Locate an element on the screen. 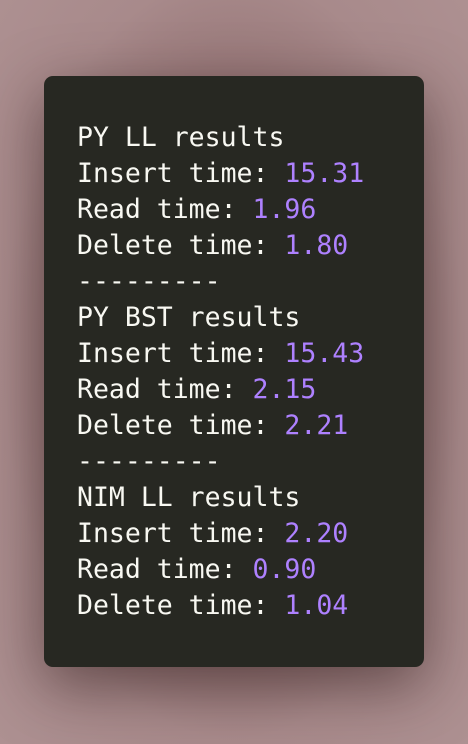 The width and height of the screenshot is (468, 744). output-line-py-ll-read: Read time: 1.96 is located at coordinates (250, 210).